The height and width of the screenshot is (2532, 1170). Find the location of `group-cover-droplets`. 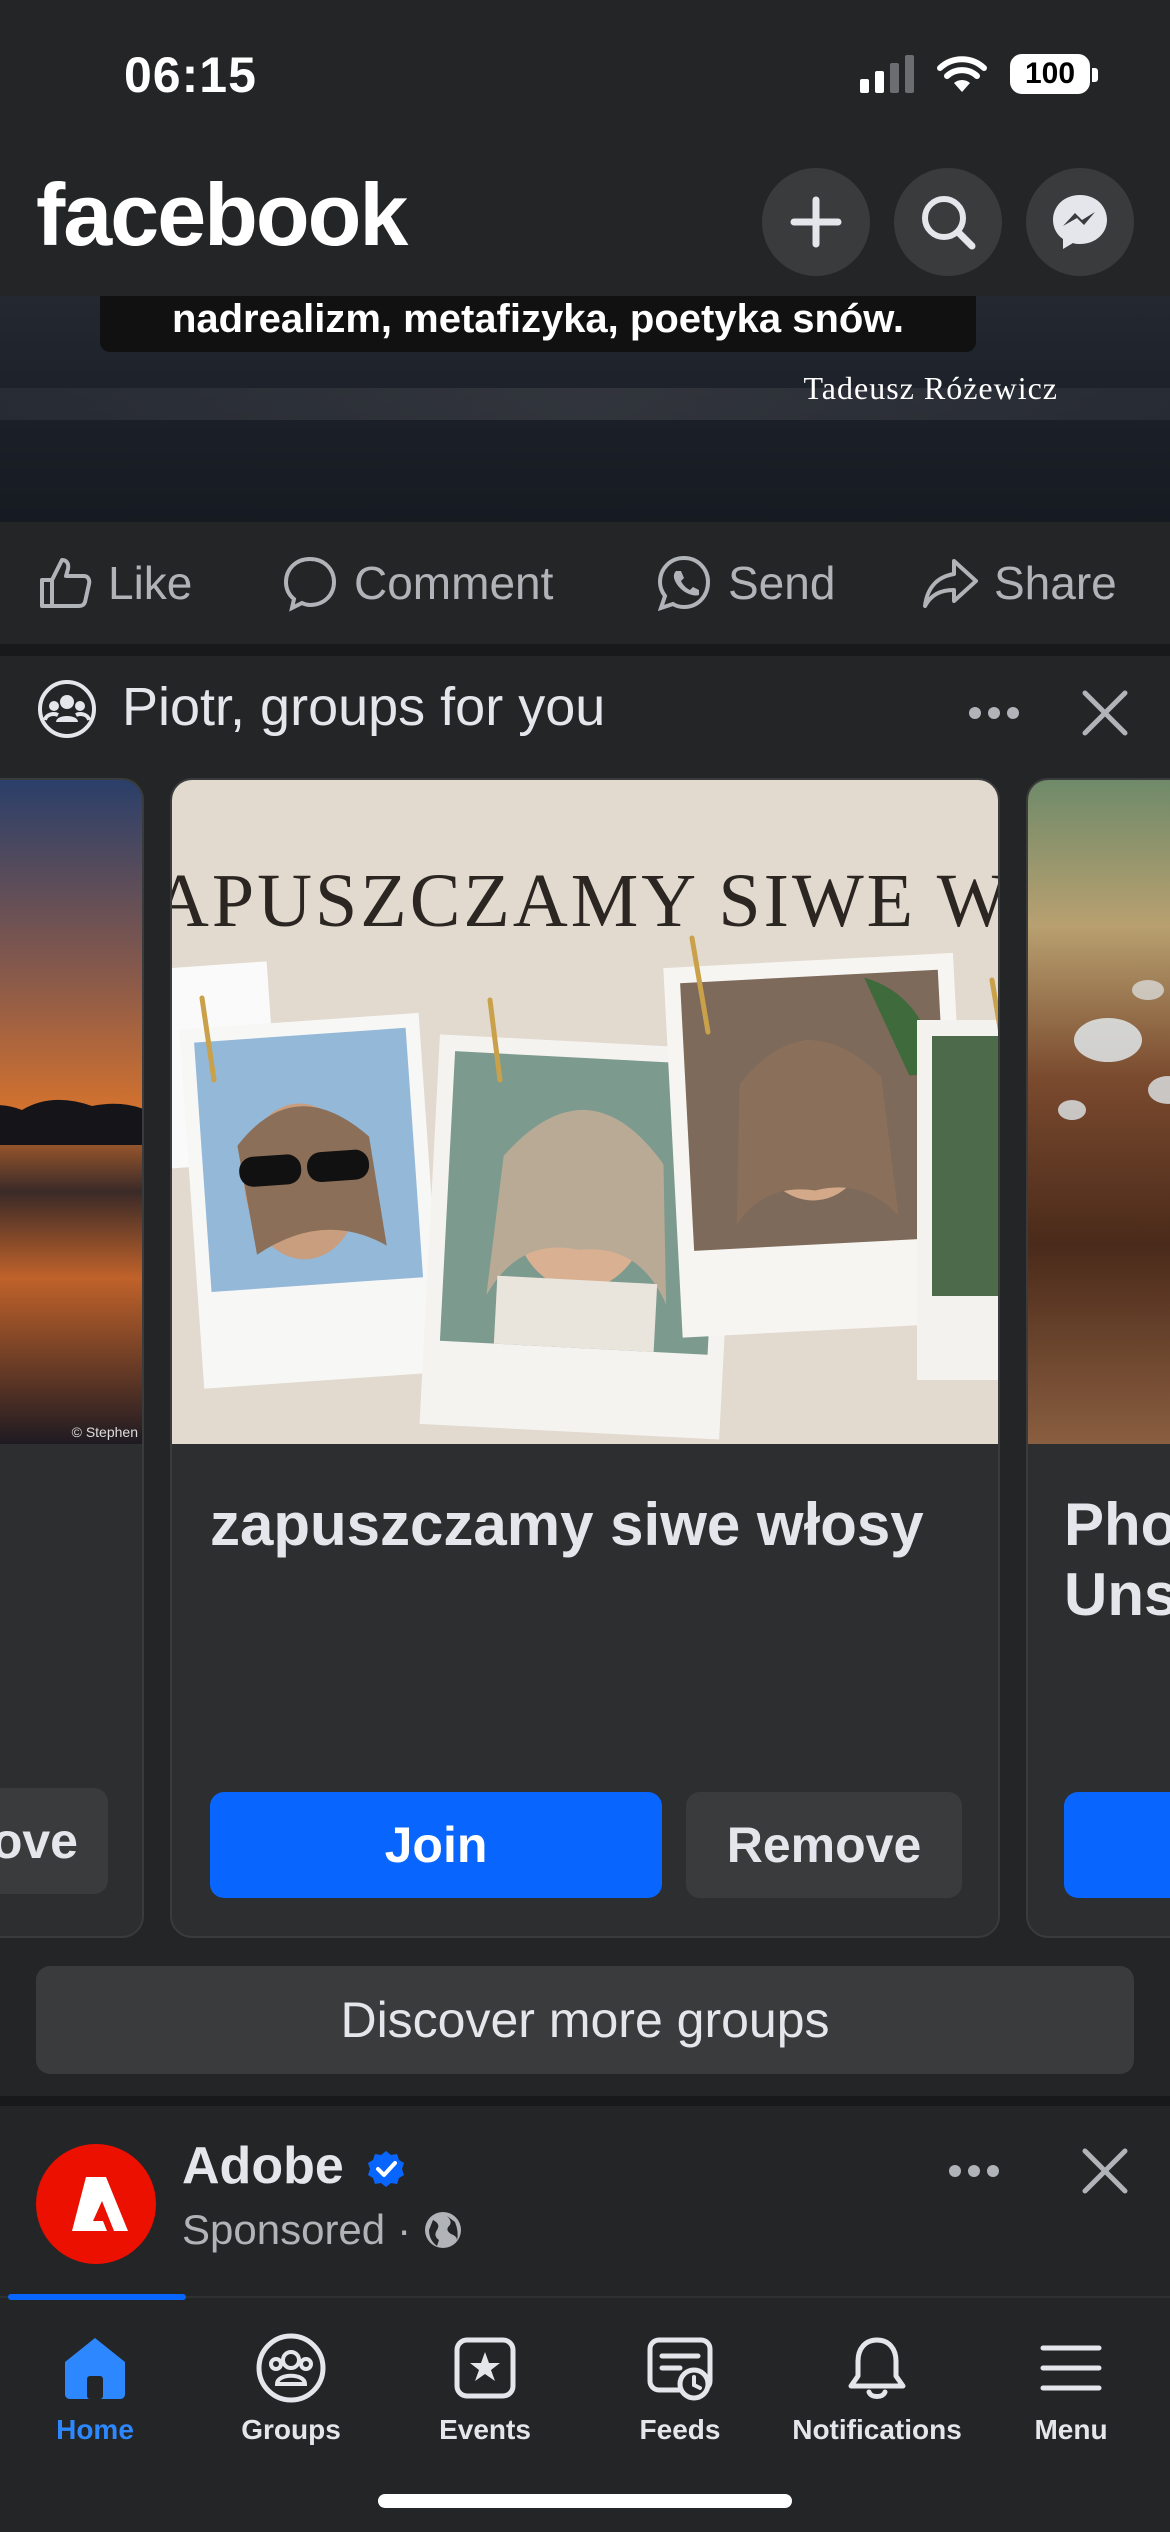

group-cover-droplets is located at coordinates (1099, 1112).